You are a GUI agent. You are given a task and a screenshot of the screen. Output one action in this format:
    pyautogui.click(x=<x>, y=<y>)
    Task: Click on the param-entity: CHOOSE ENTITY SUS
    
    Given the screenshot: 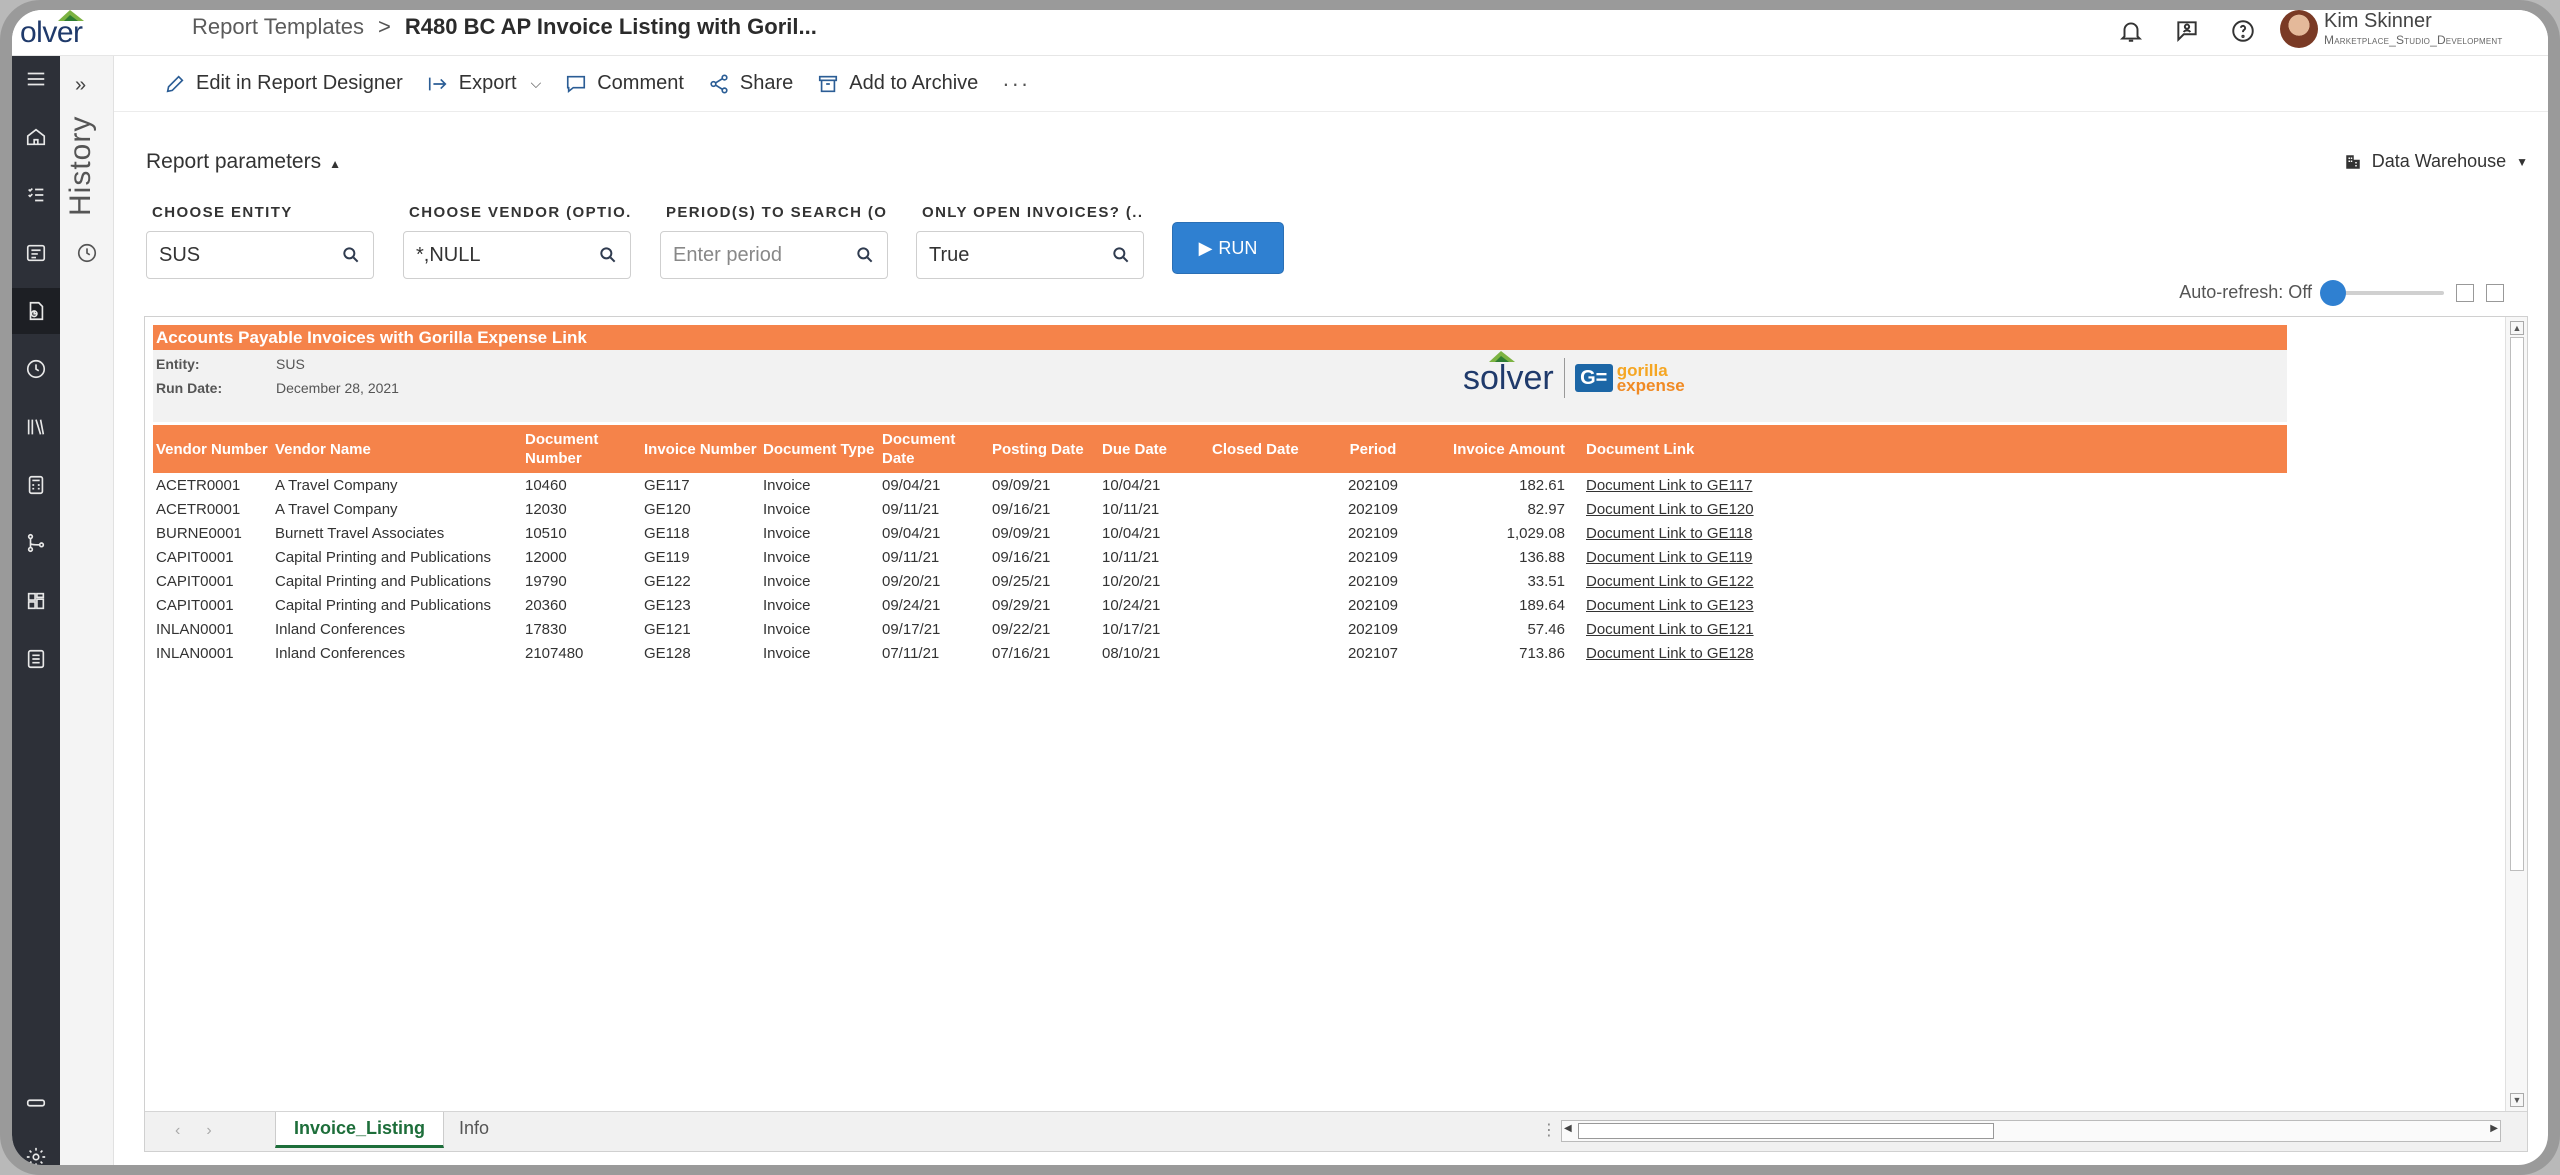 What is the action you would take?
    pyautogui.click(x=260, y=241)
    